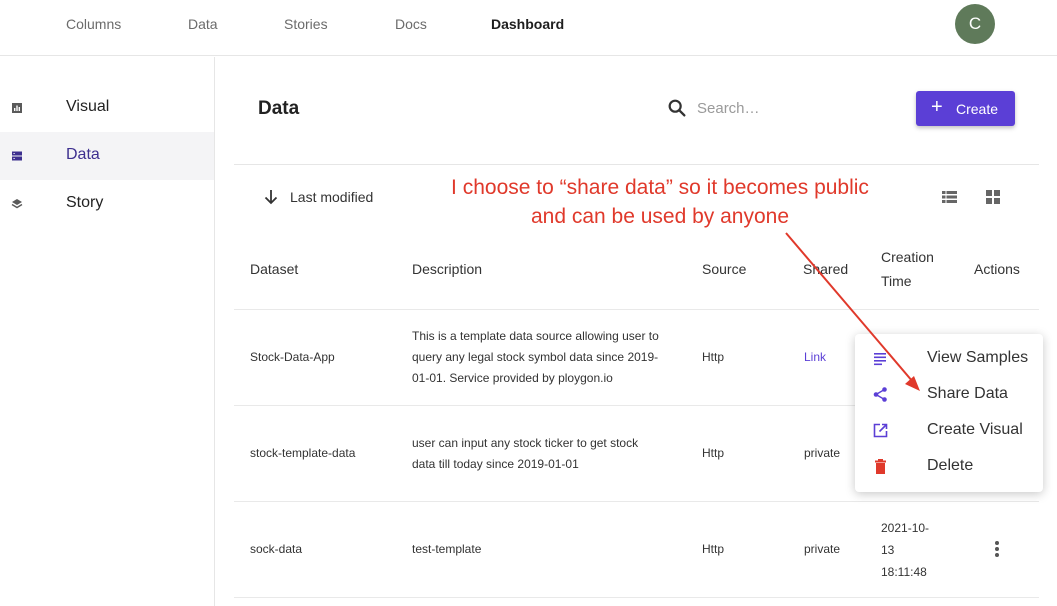 The image size is (1057, 606). Describe the element at coordinates (85, 202) in the screenshot. I see `sidebar-item-label: Story` at that location.